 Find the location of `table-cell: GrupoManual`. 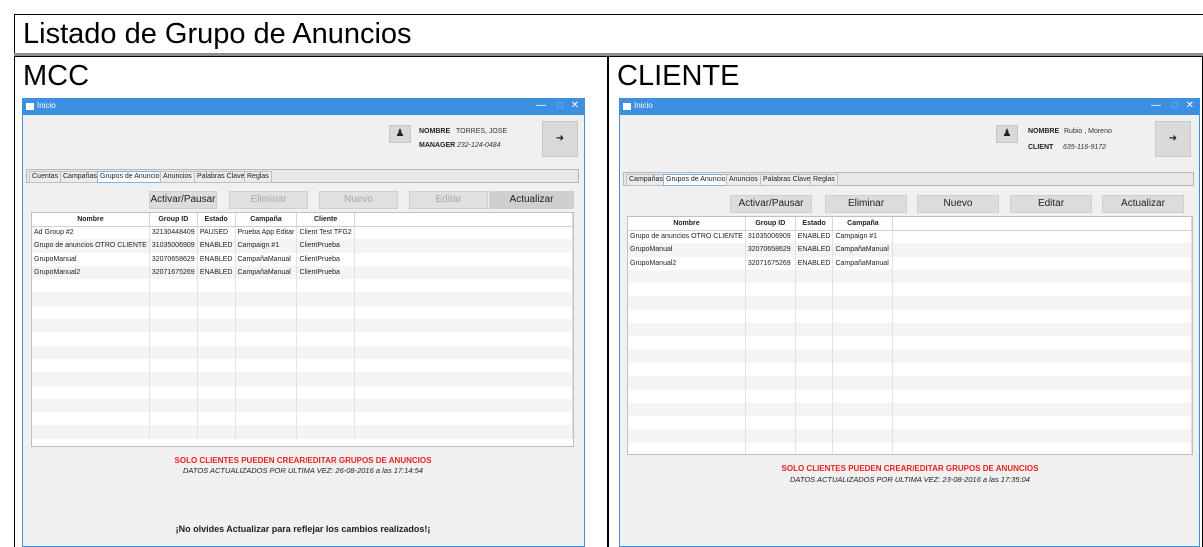

table-cell: GrupoManual is located at coordinates (91, 259).